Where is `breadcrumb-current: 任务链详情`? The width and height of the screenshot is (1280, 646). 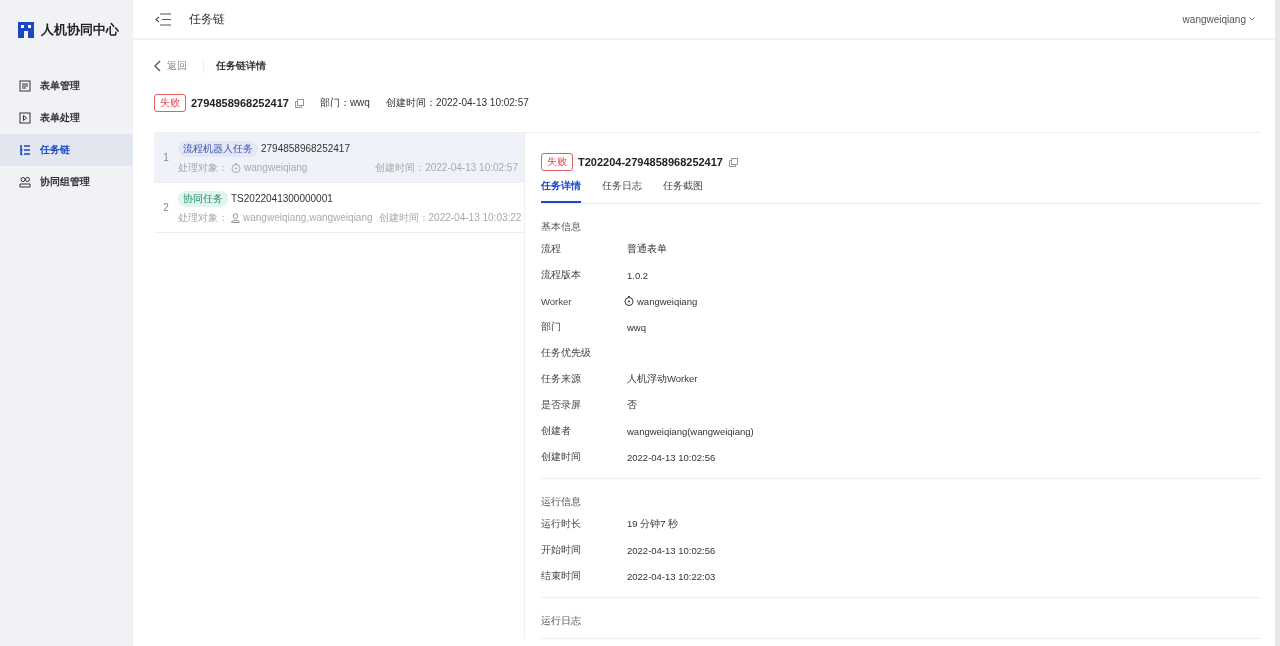
breadcrumb-current: 任务链详情 is located at coordinates (241, 66).